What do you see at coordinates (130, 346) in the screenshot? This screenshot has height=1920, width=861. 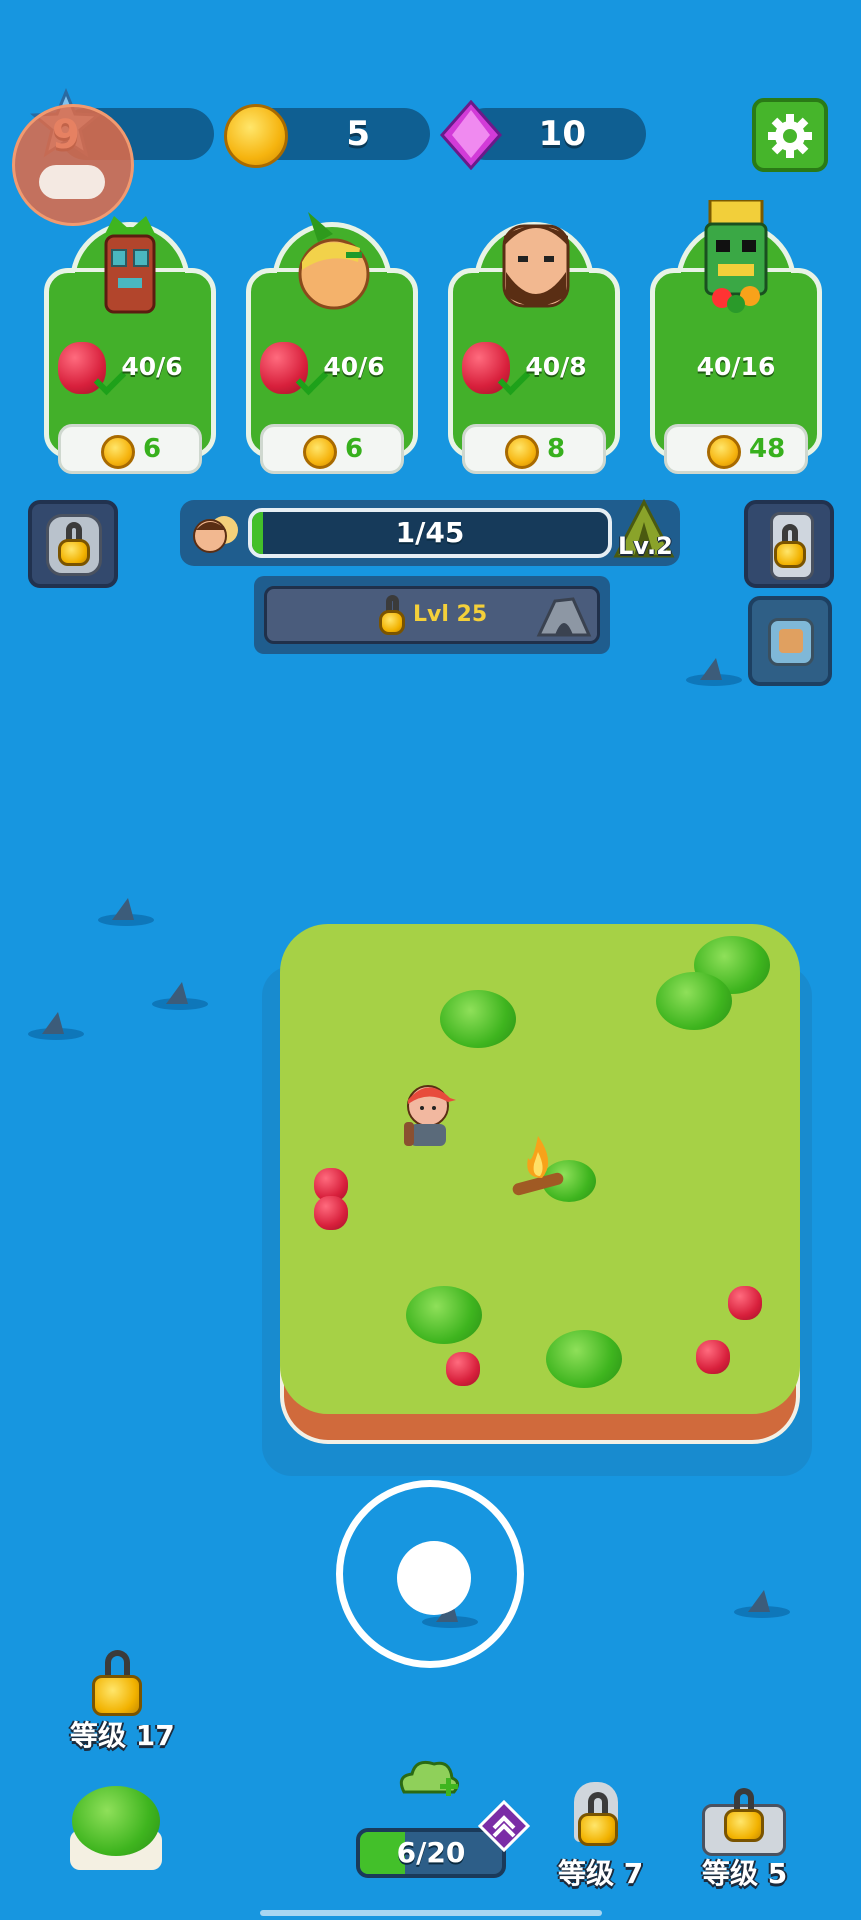 I see `card-tiki: 40/6 6` at bounding box center [130, 346].